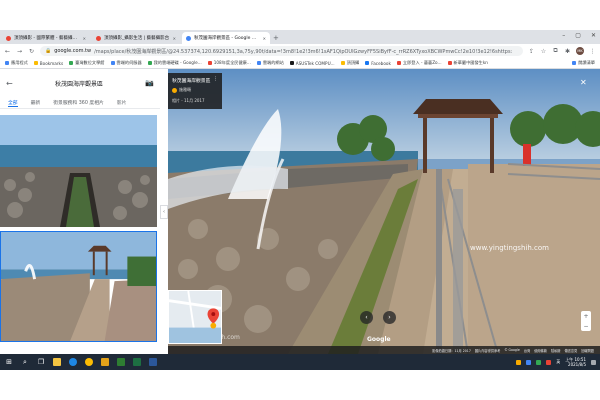 The width and height of the screenshot is (600, 400). I want to click on task-view-icon: ❐, so click(41, 362).